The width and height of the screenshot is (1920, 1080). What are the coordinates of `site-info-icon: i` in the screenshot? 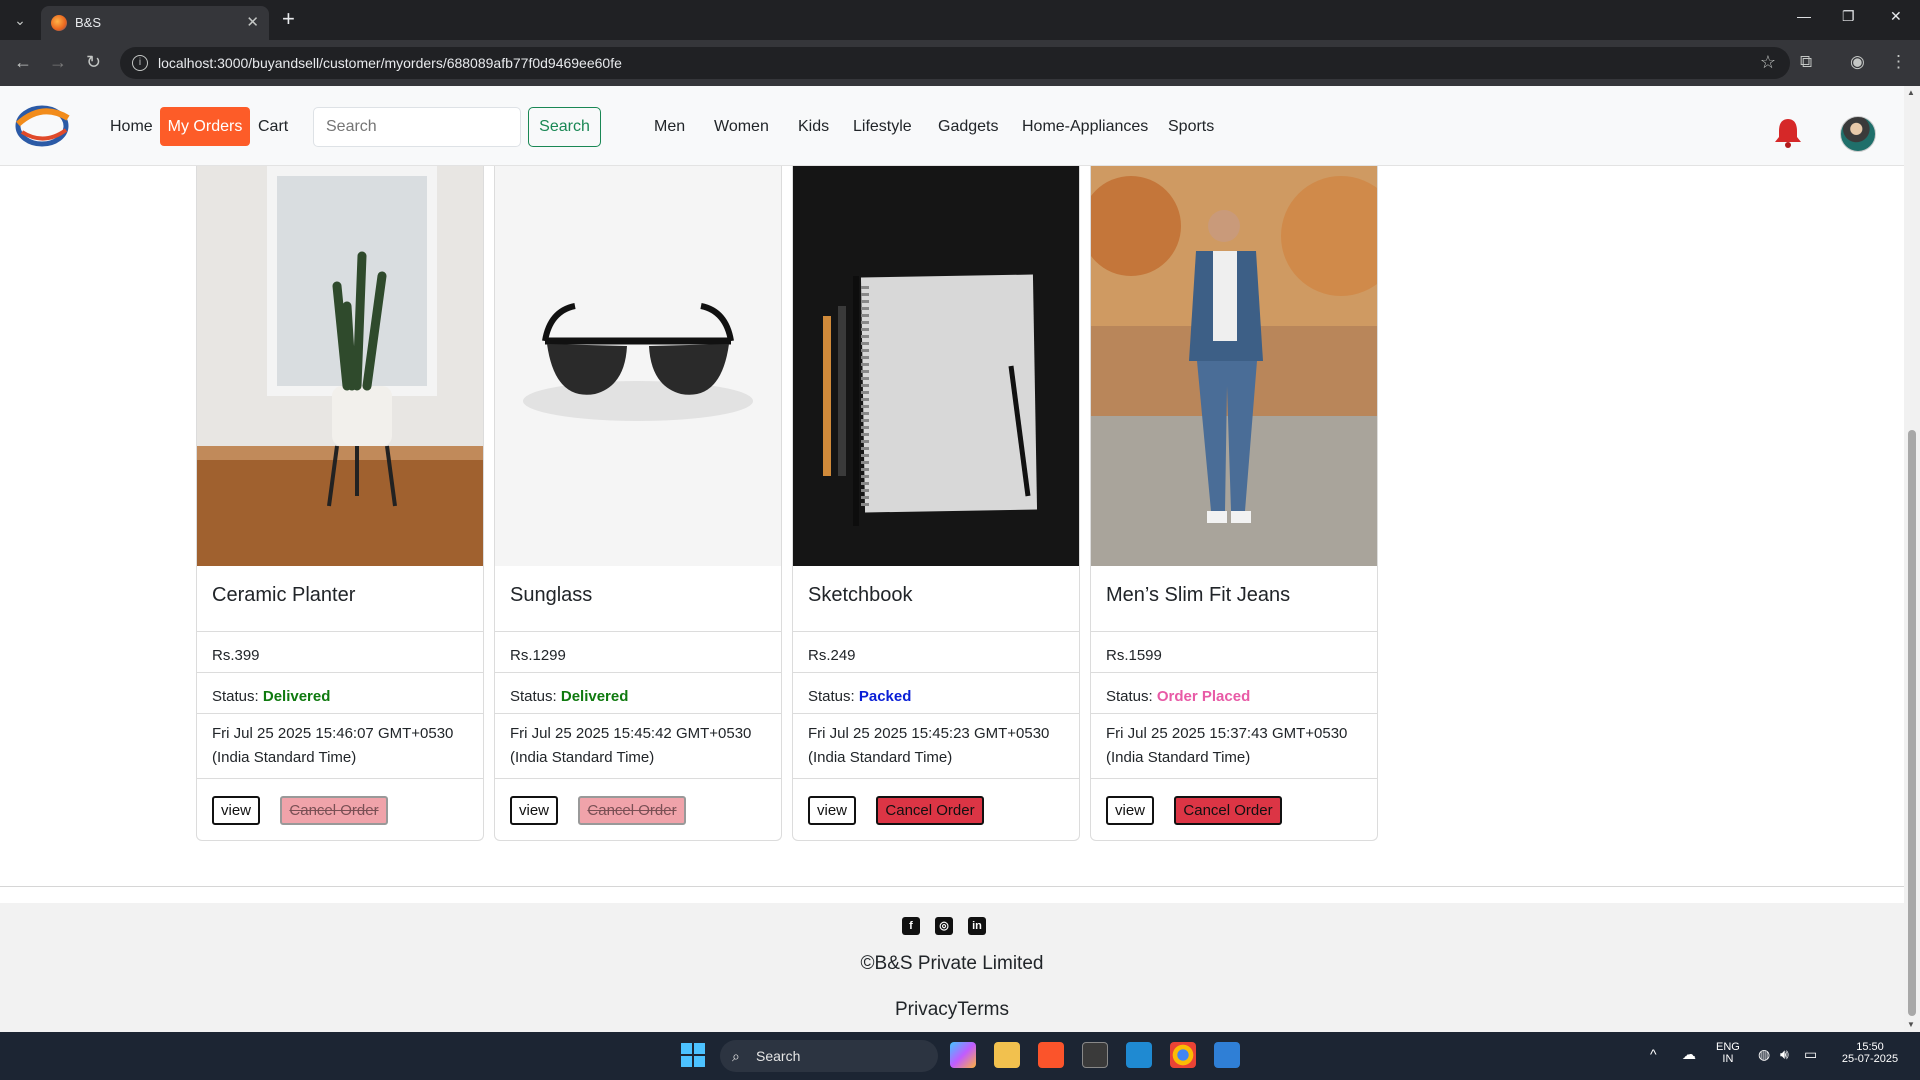 It's located at (140, 63).